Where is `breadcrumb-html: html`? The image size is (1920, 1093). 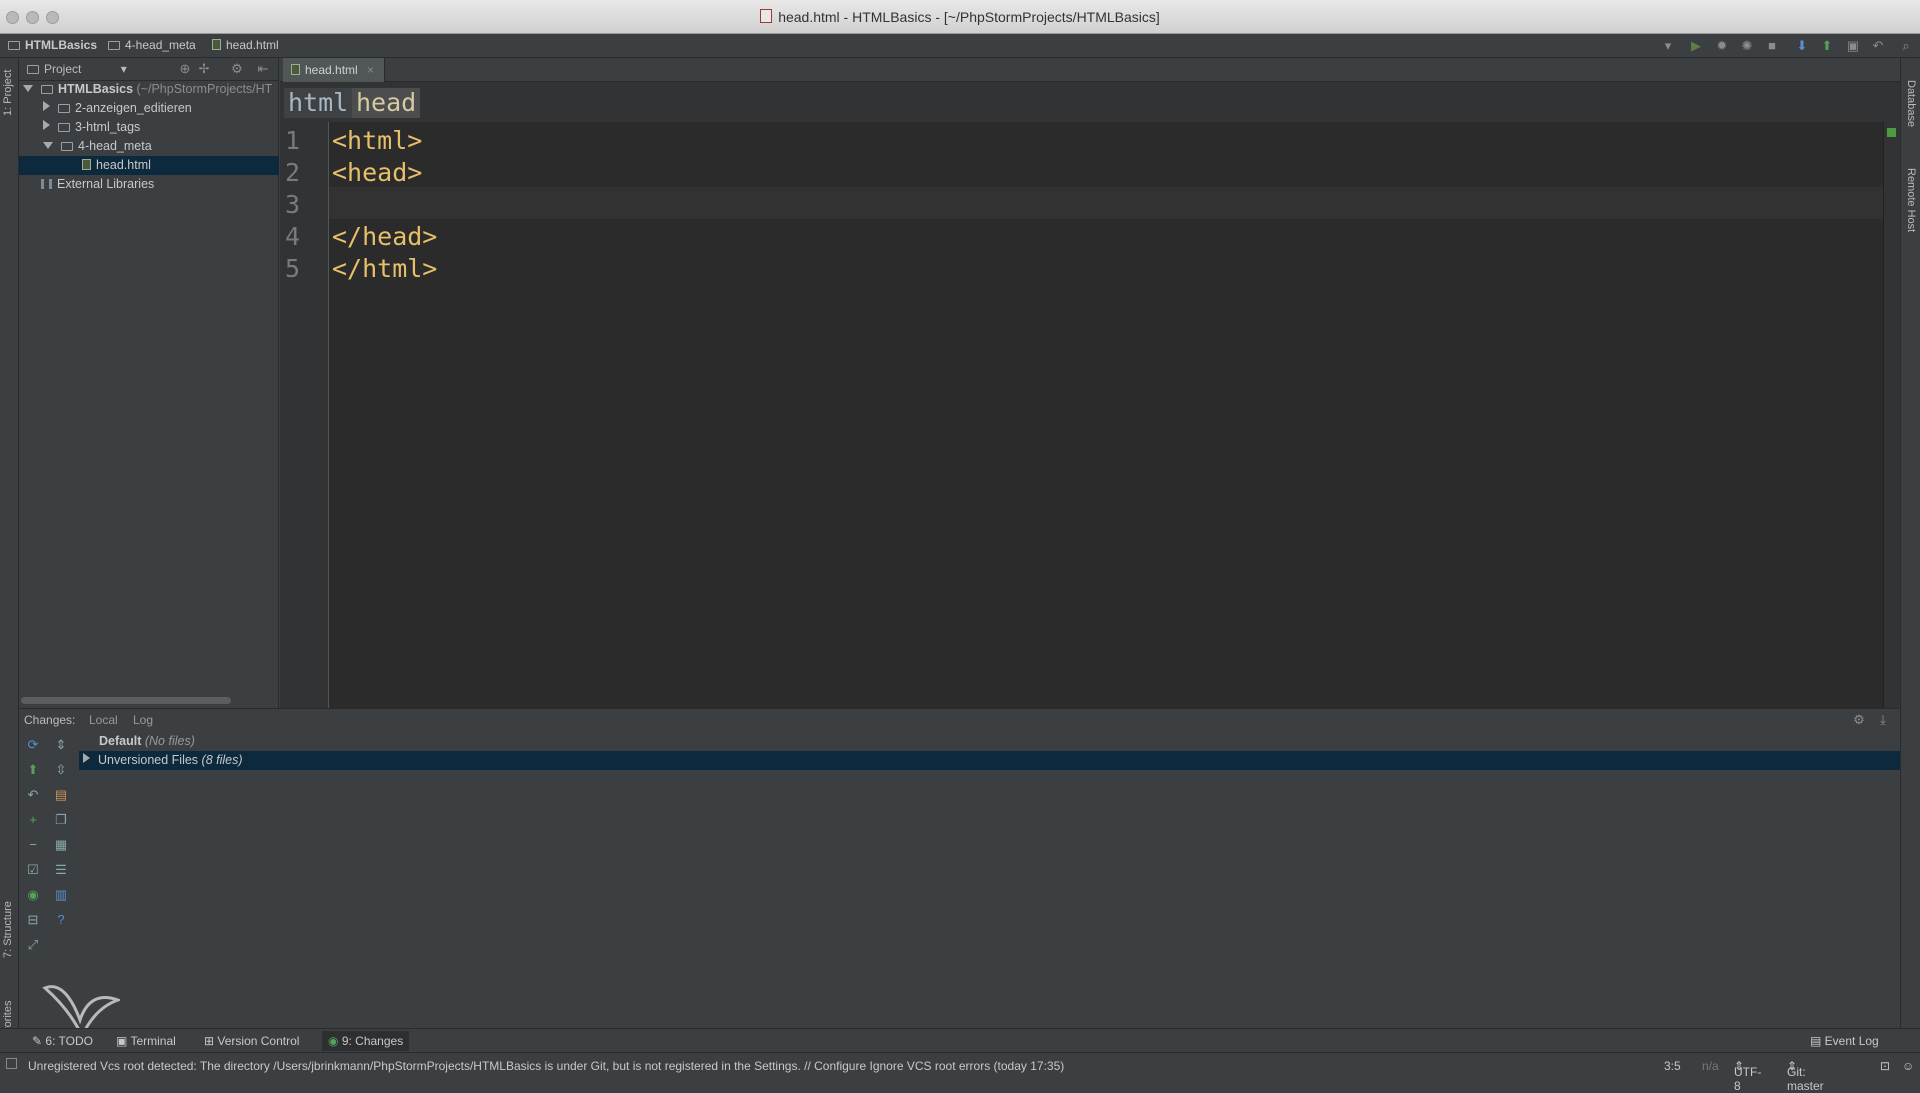 breadcrumb-html: html is located at coordinates (318, 103).